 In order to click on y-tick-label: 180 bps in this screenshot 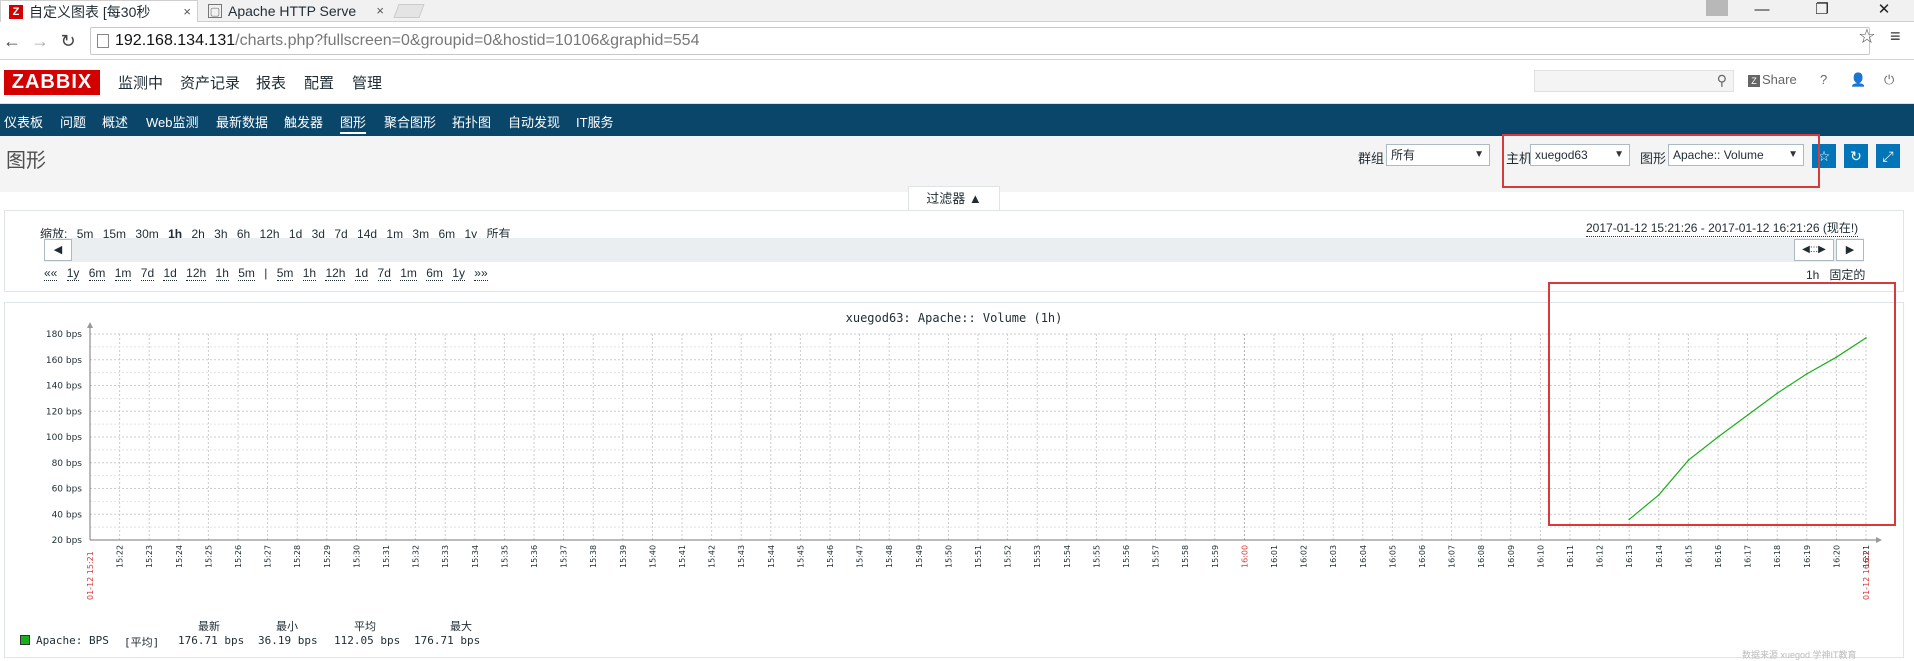, I will do `click(64, 335)`.